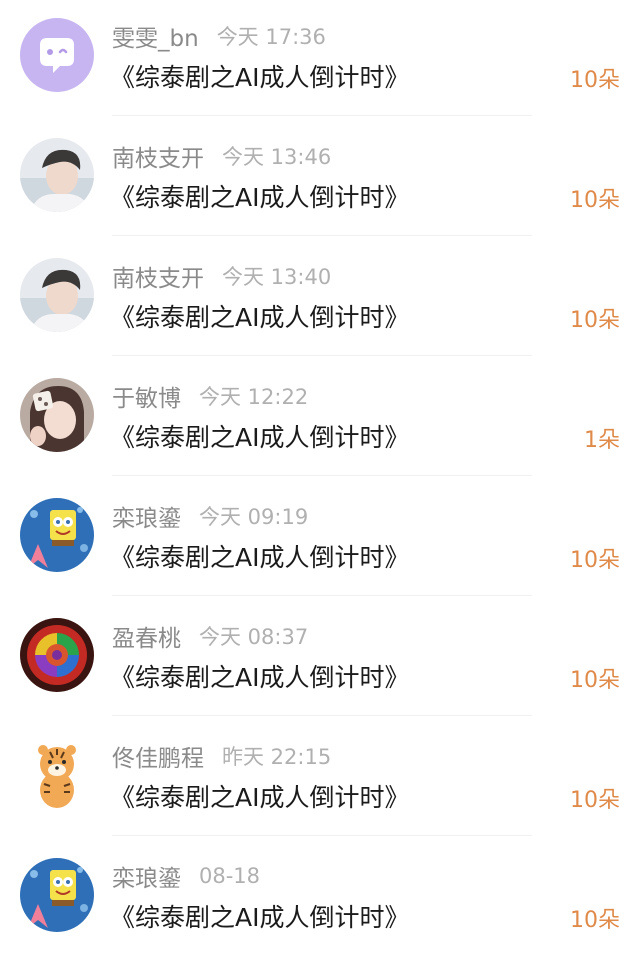  Describe the element at coordinates (254, 637) in the screenshot. I see `timestamp: 今天 08:37` at that location.